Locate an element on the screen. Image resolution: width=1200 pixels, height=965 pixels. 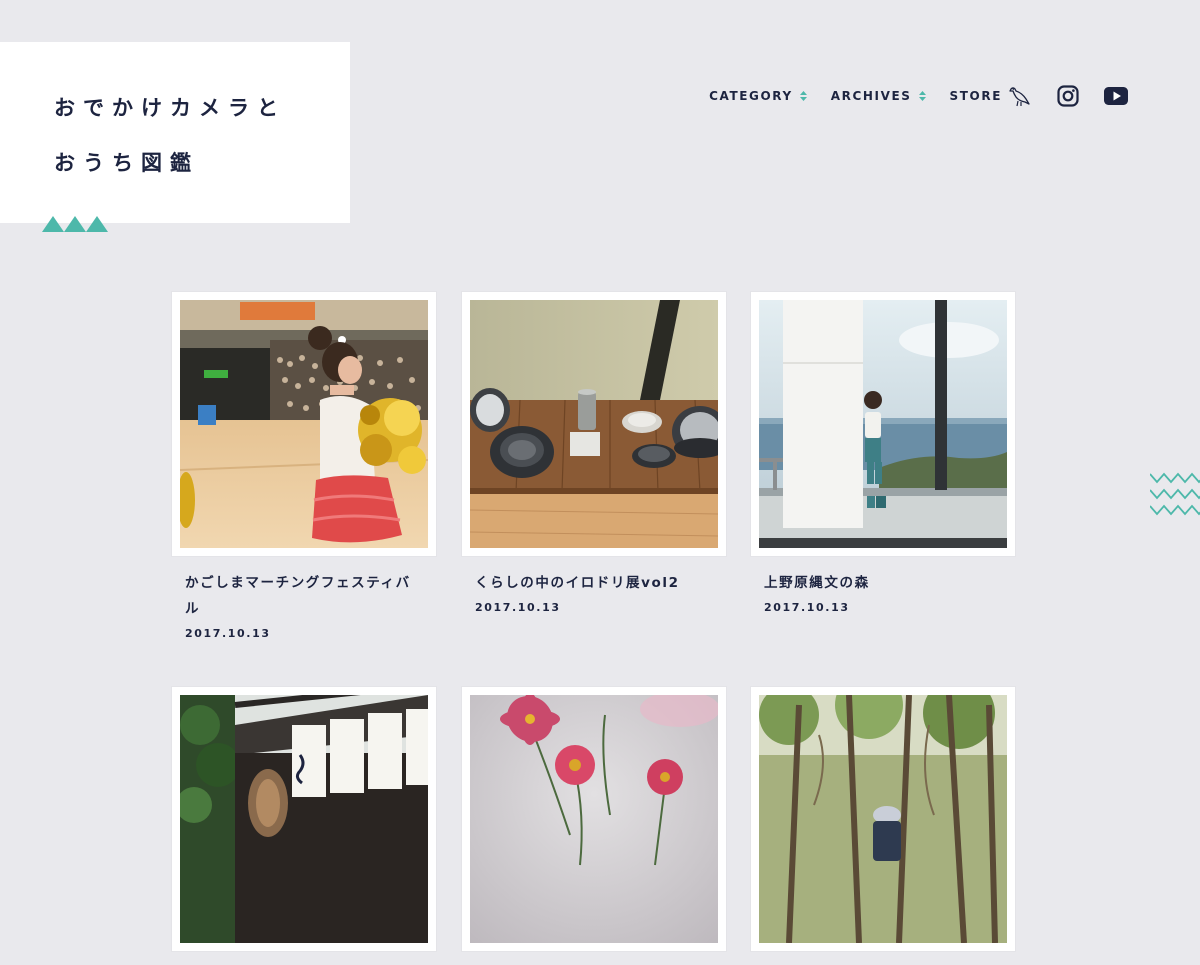
instagram-icon is located at coordinates (1068, 96).